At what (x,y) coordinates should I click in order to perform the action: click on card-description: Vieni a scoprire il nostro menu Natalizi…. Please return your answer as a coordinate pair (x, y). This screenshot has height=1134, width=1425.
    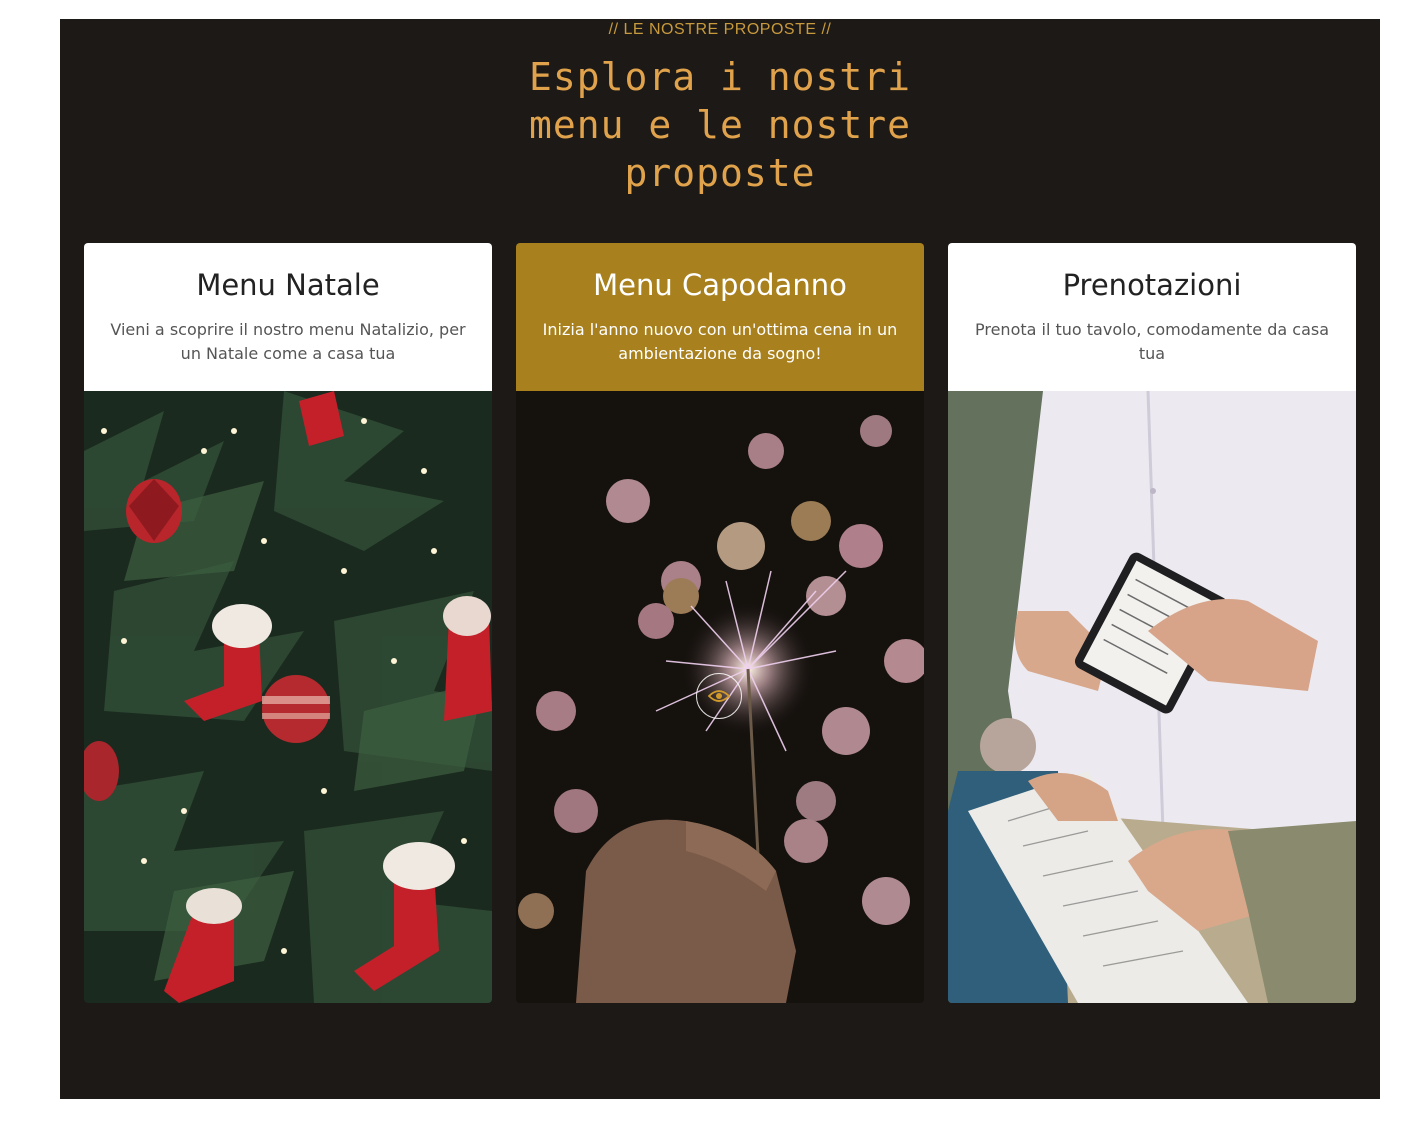
    Looking at the image, I should click on (288, 341).